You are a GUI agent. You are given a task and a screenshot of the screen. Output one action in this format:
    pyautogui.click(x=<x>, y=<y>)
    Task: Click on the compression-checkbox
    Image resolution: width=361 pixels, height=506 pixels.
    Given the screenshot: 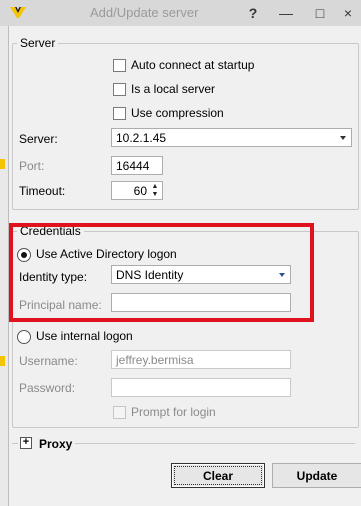 What is the action you would take?
    pyautogui.click(x=119, y=113)
    